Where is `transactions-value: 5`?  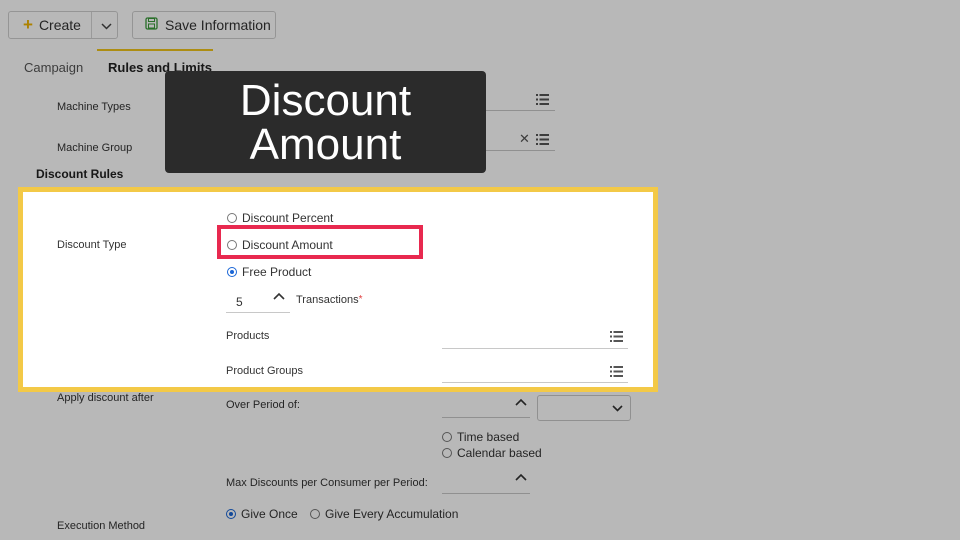
transactions-value: 5 is located at coordinates (239, 302).